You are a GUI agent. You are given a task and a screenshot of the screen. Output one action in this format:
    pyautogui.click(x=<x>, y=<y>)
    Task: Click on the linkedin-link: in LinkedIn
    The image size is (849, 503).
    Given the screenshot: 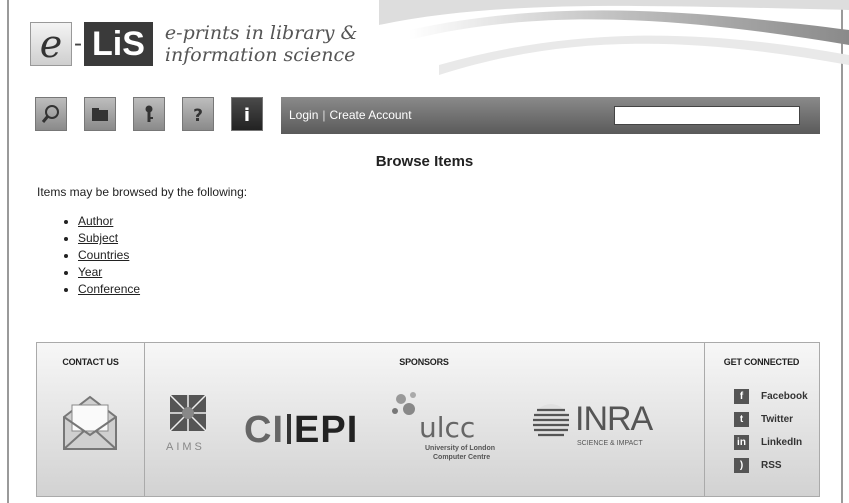 What is the action you would take?
    pyautogui.click(x=771, y=442)
    